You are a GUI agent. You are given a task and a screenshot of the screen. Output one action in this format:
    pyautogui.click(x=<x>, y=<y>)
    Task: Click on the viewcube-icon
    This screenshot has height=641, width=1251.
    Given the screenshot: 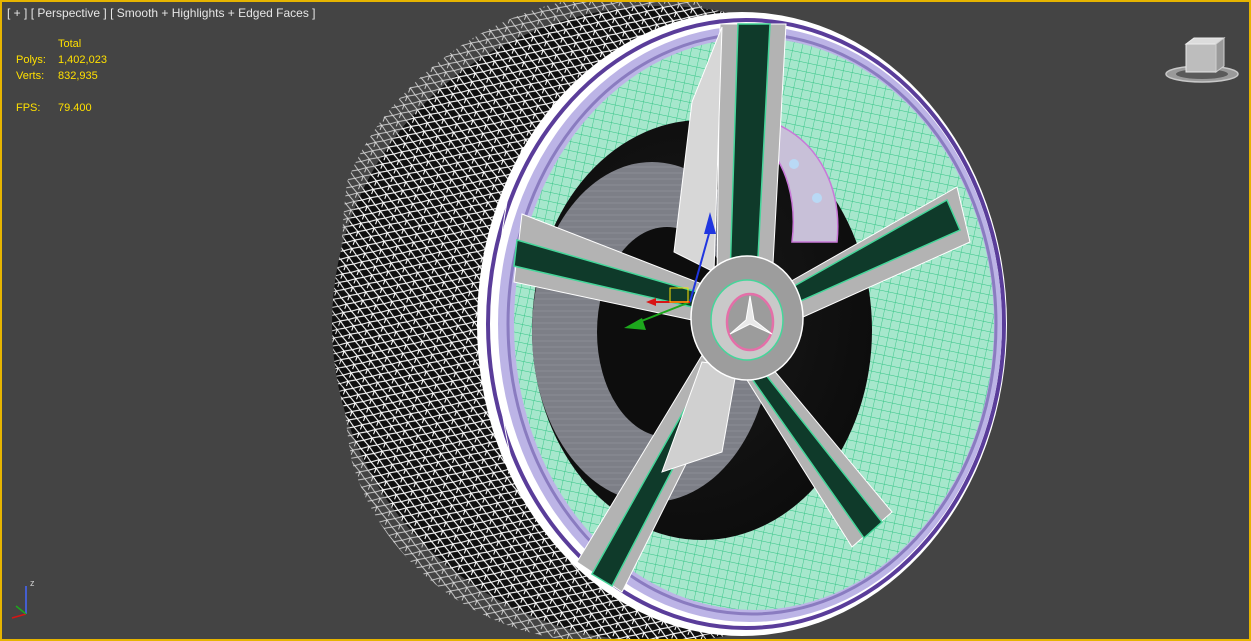 What is the action you would take?
    pyautogui.click(x=1202, y=62)
    